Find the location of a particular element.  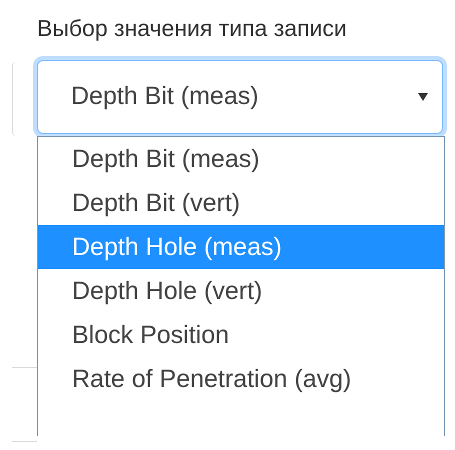

dropdown-option: Depth Hole (vert) is located at coordinates (241, 291).